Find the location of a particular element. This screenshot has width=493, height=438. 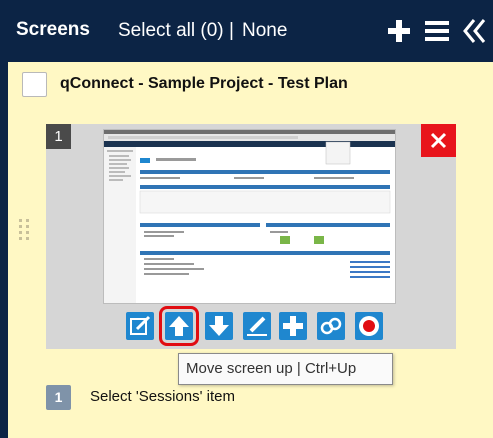

menu-icon is located at coordinates (437, 31).